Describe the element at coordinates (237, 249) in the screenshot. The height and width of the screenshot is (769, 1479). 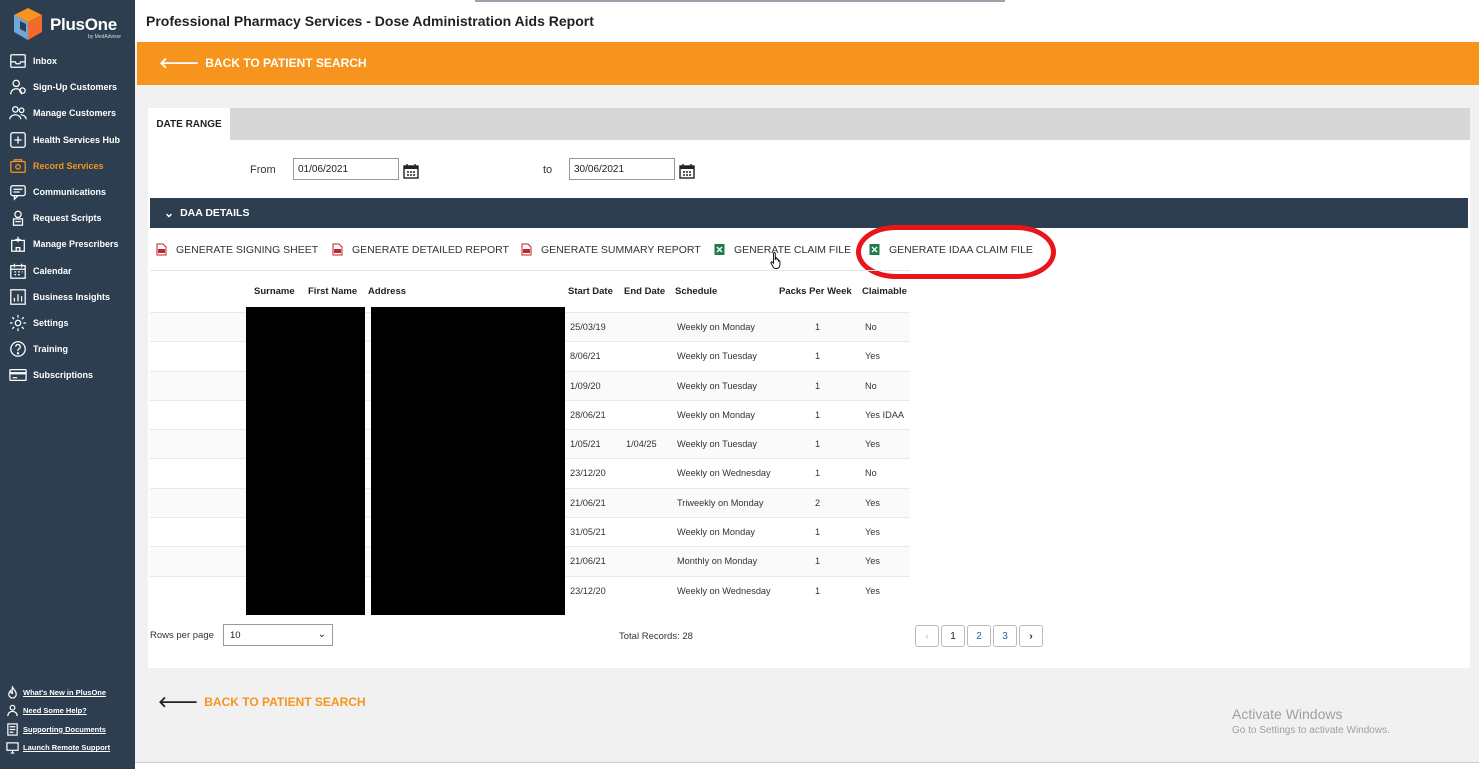
I see `generate-signing-sheet-button: GENERATE SIGNING SHEET` at that location.